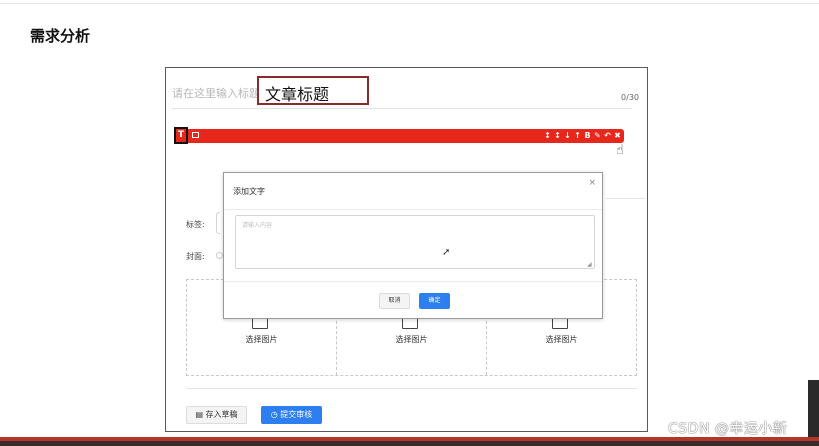  Describe the element at coordinates (582, 135) in the screenshot. I see `toolbar-actions: ↕ ↕ ↓ ↑ B ✎ ↶ ✖` at that location.